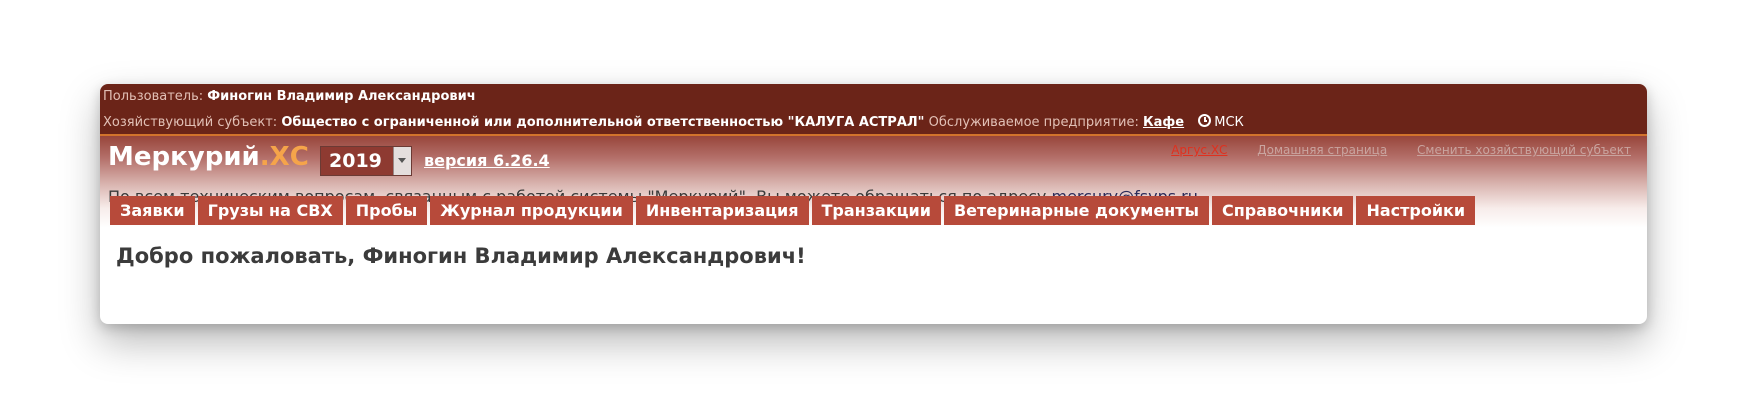 The width and height of the screenshot is (1747, 409). Describe the element at coordinates (153, 96) in the screenshot. I see `user-label: Пользователь:` at that location.